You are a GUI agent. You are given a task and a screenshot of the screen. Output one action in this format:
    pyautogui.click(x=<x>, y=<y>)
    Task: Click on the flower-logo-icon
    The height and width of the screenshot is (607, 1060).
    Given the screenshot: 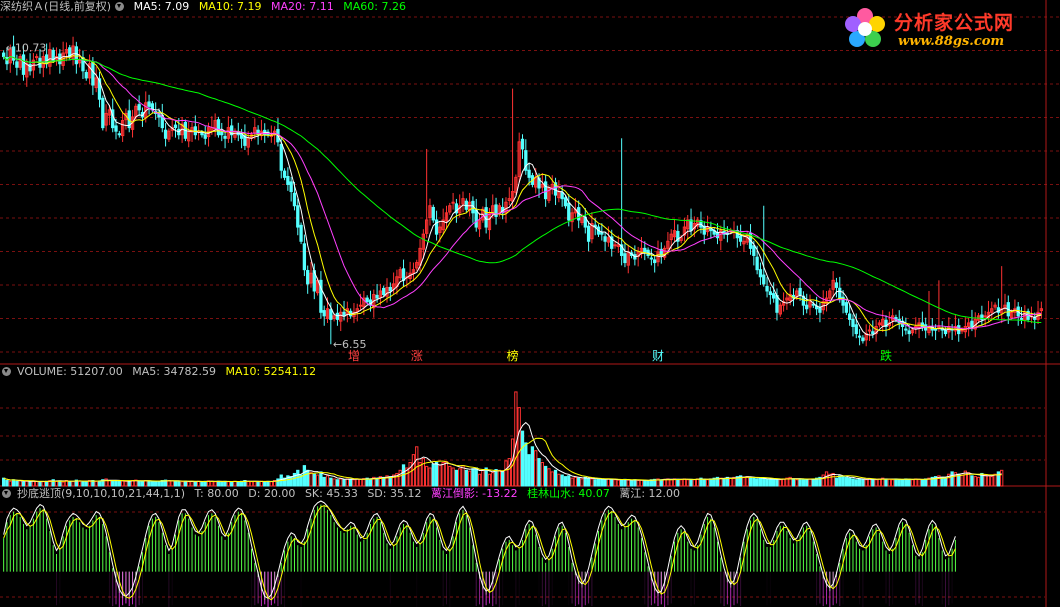 What is the action you would take?
    pyautogui.click(x=865, y=27)
    